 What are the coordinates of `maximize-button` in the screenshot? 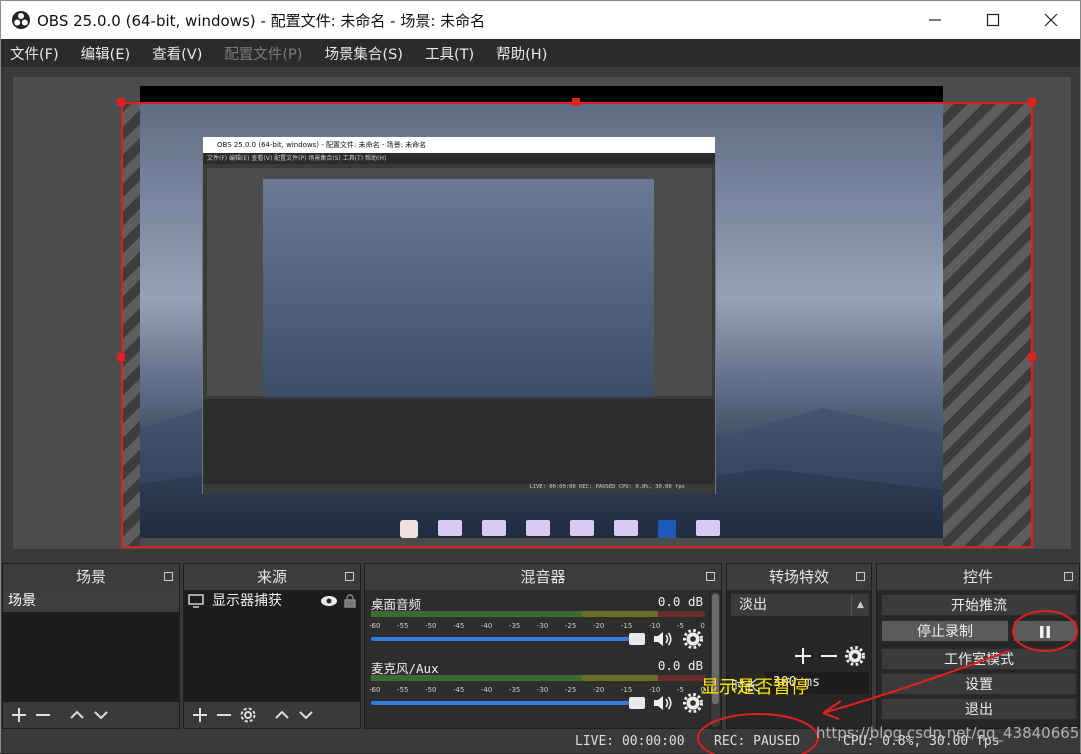 It's located at (993, 20).